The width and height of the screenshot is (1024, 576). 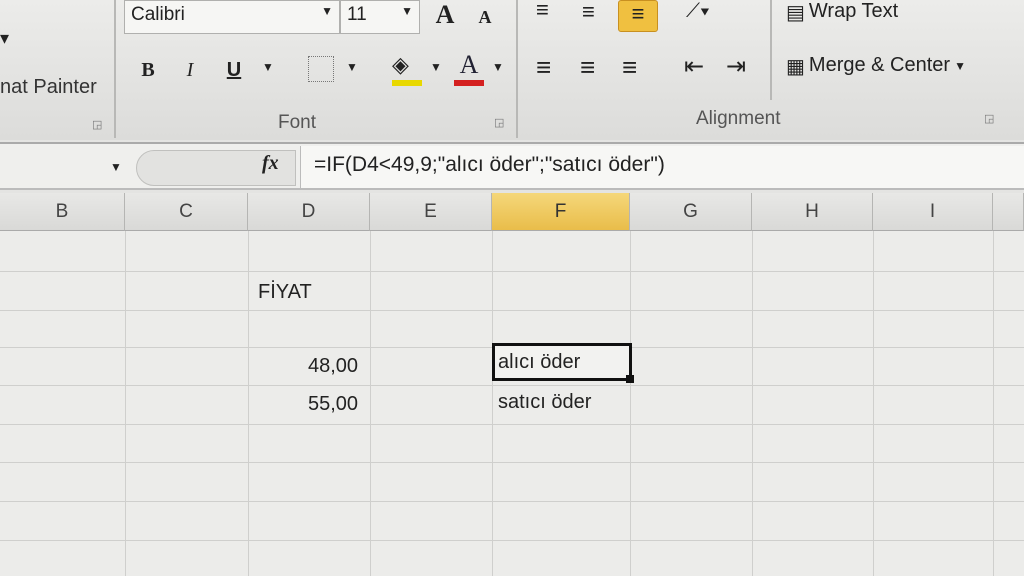 I want to click on orientation-icon: ⟋▾, so click(x=698, y=11).